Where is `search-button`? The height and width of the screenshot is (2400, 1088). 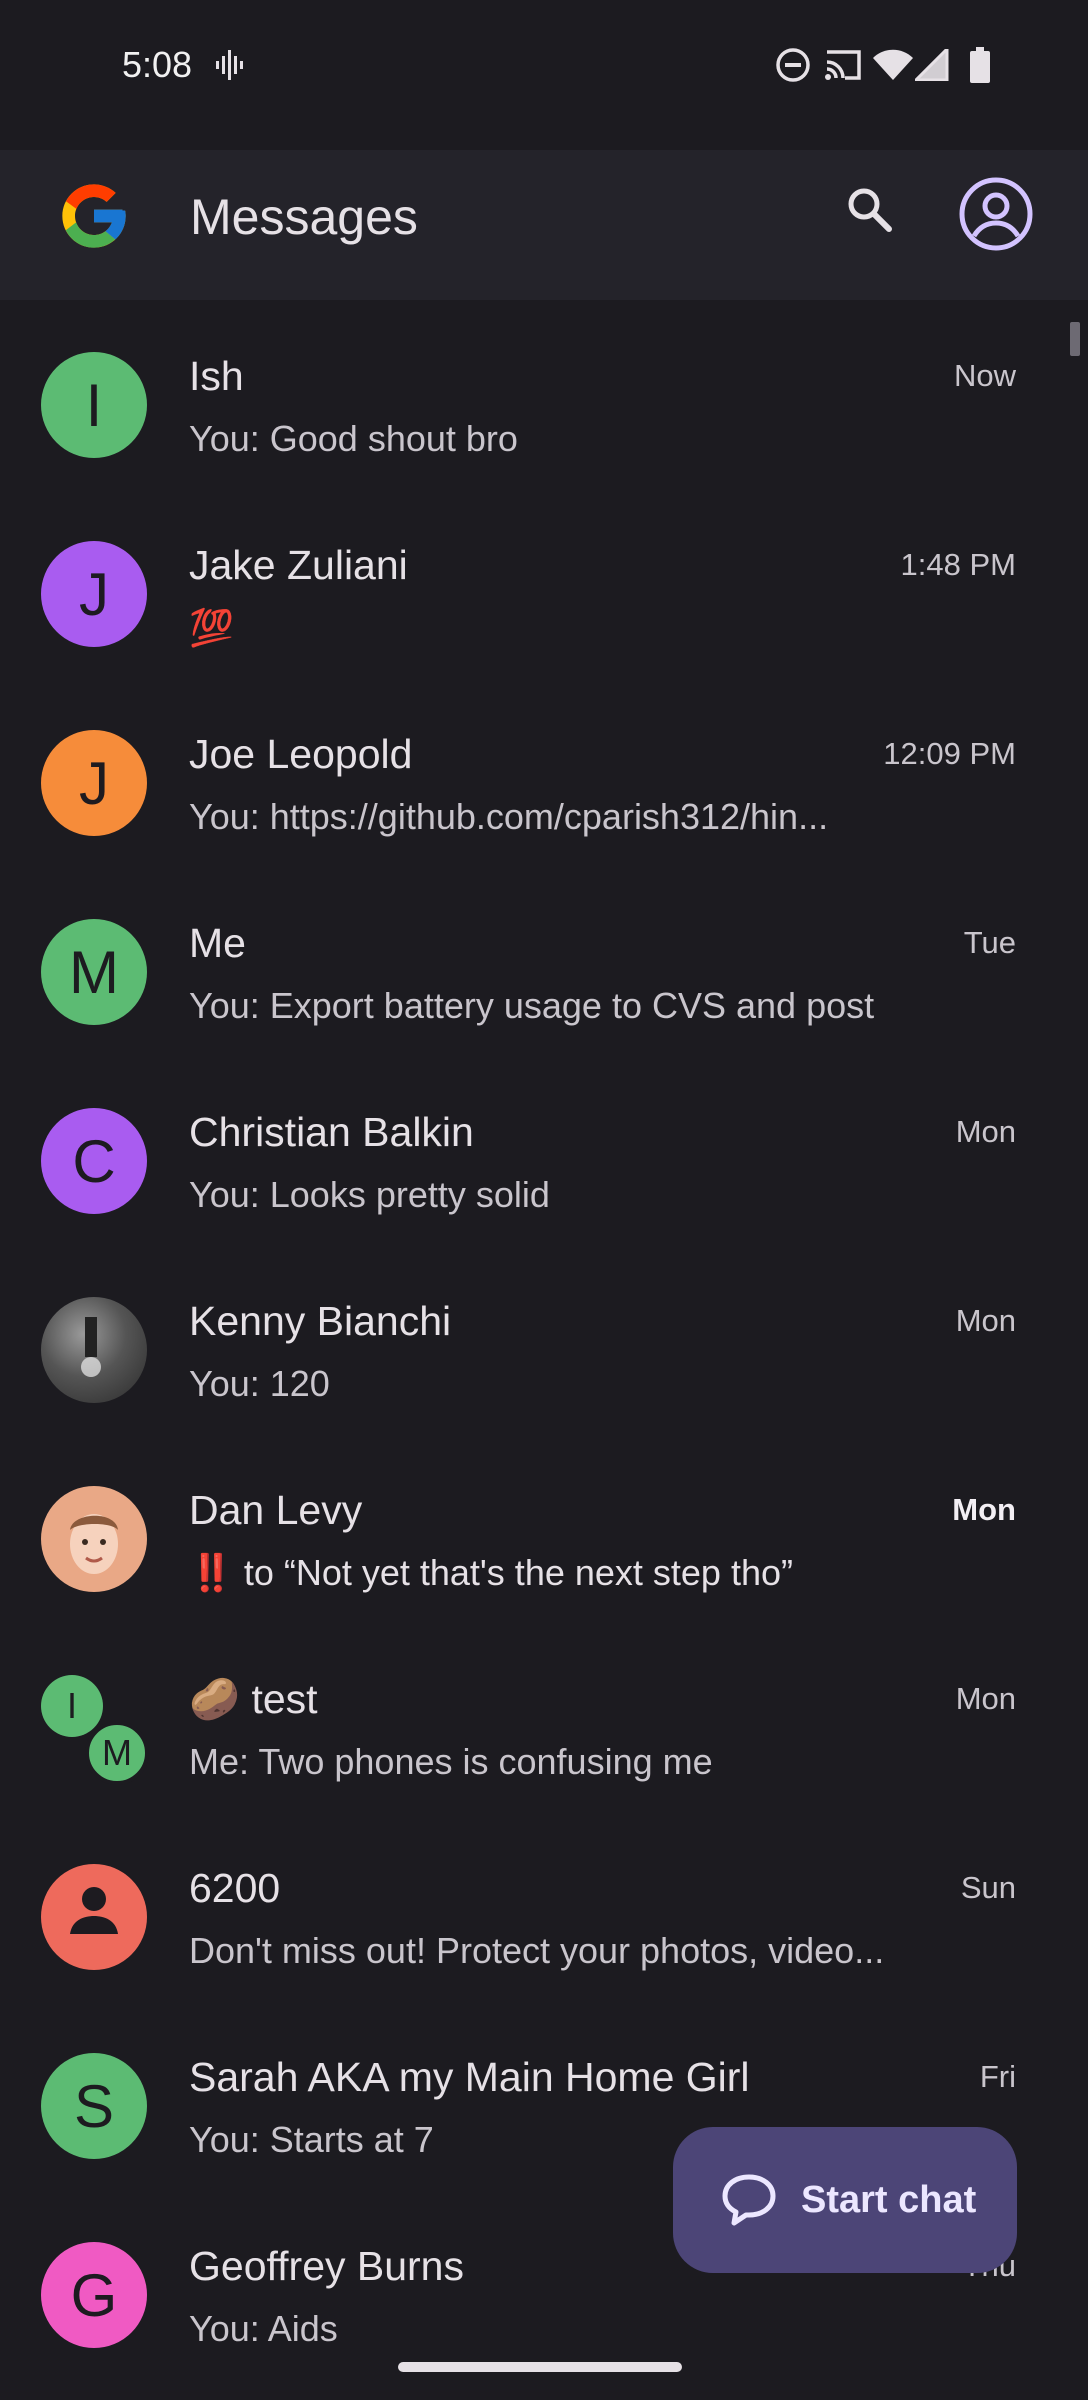 search-button is located at coordinates (869, 211).